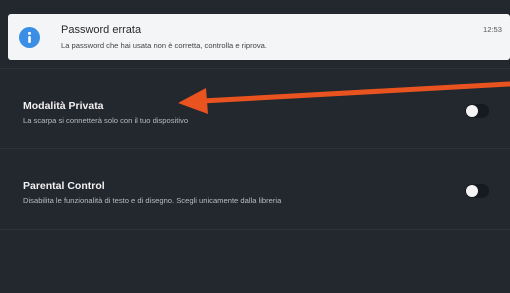  What do you see at coordinates (64, 186) in the screenshot?
I see `setting-title: Parental Control` at bounding box center [64, 186].